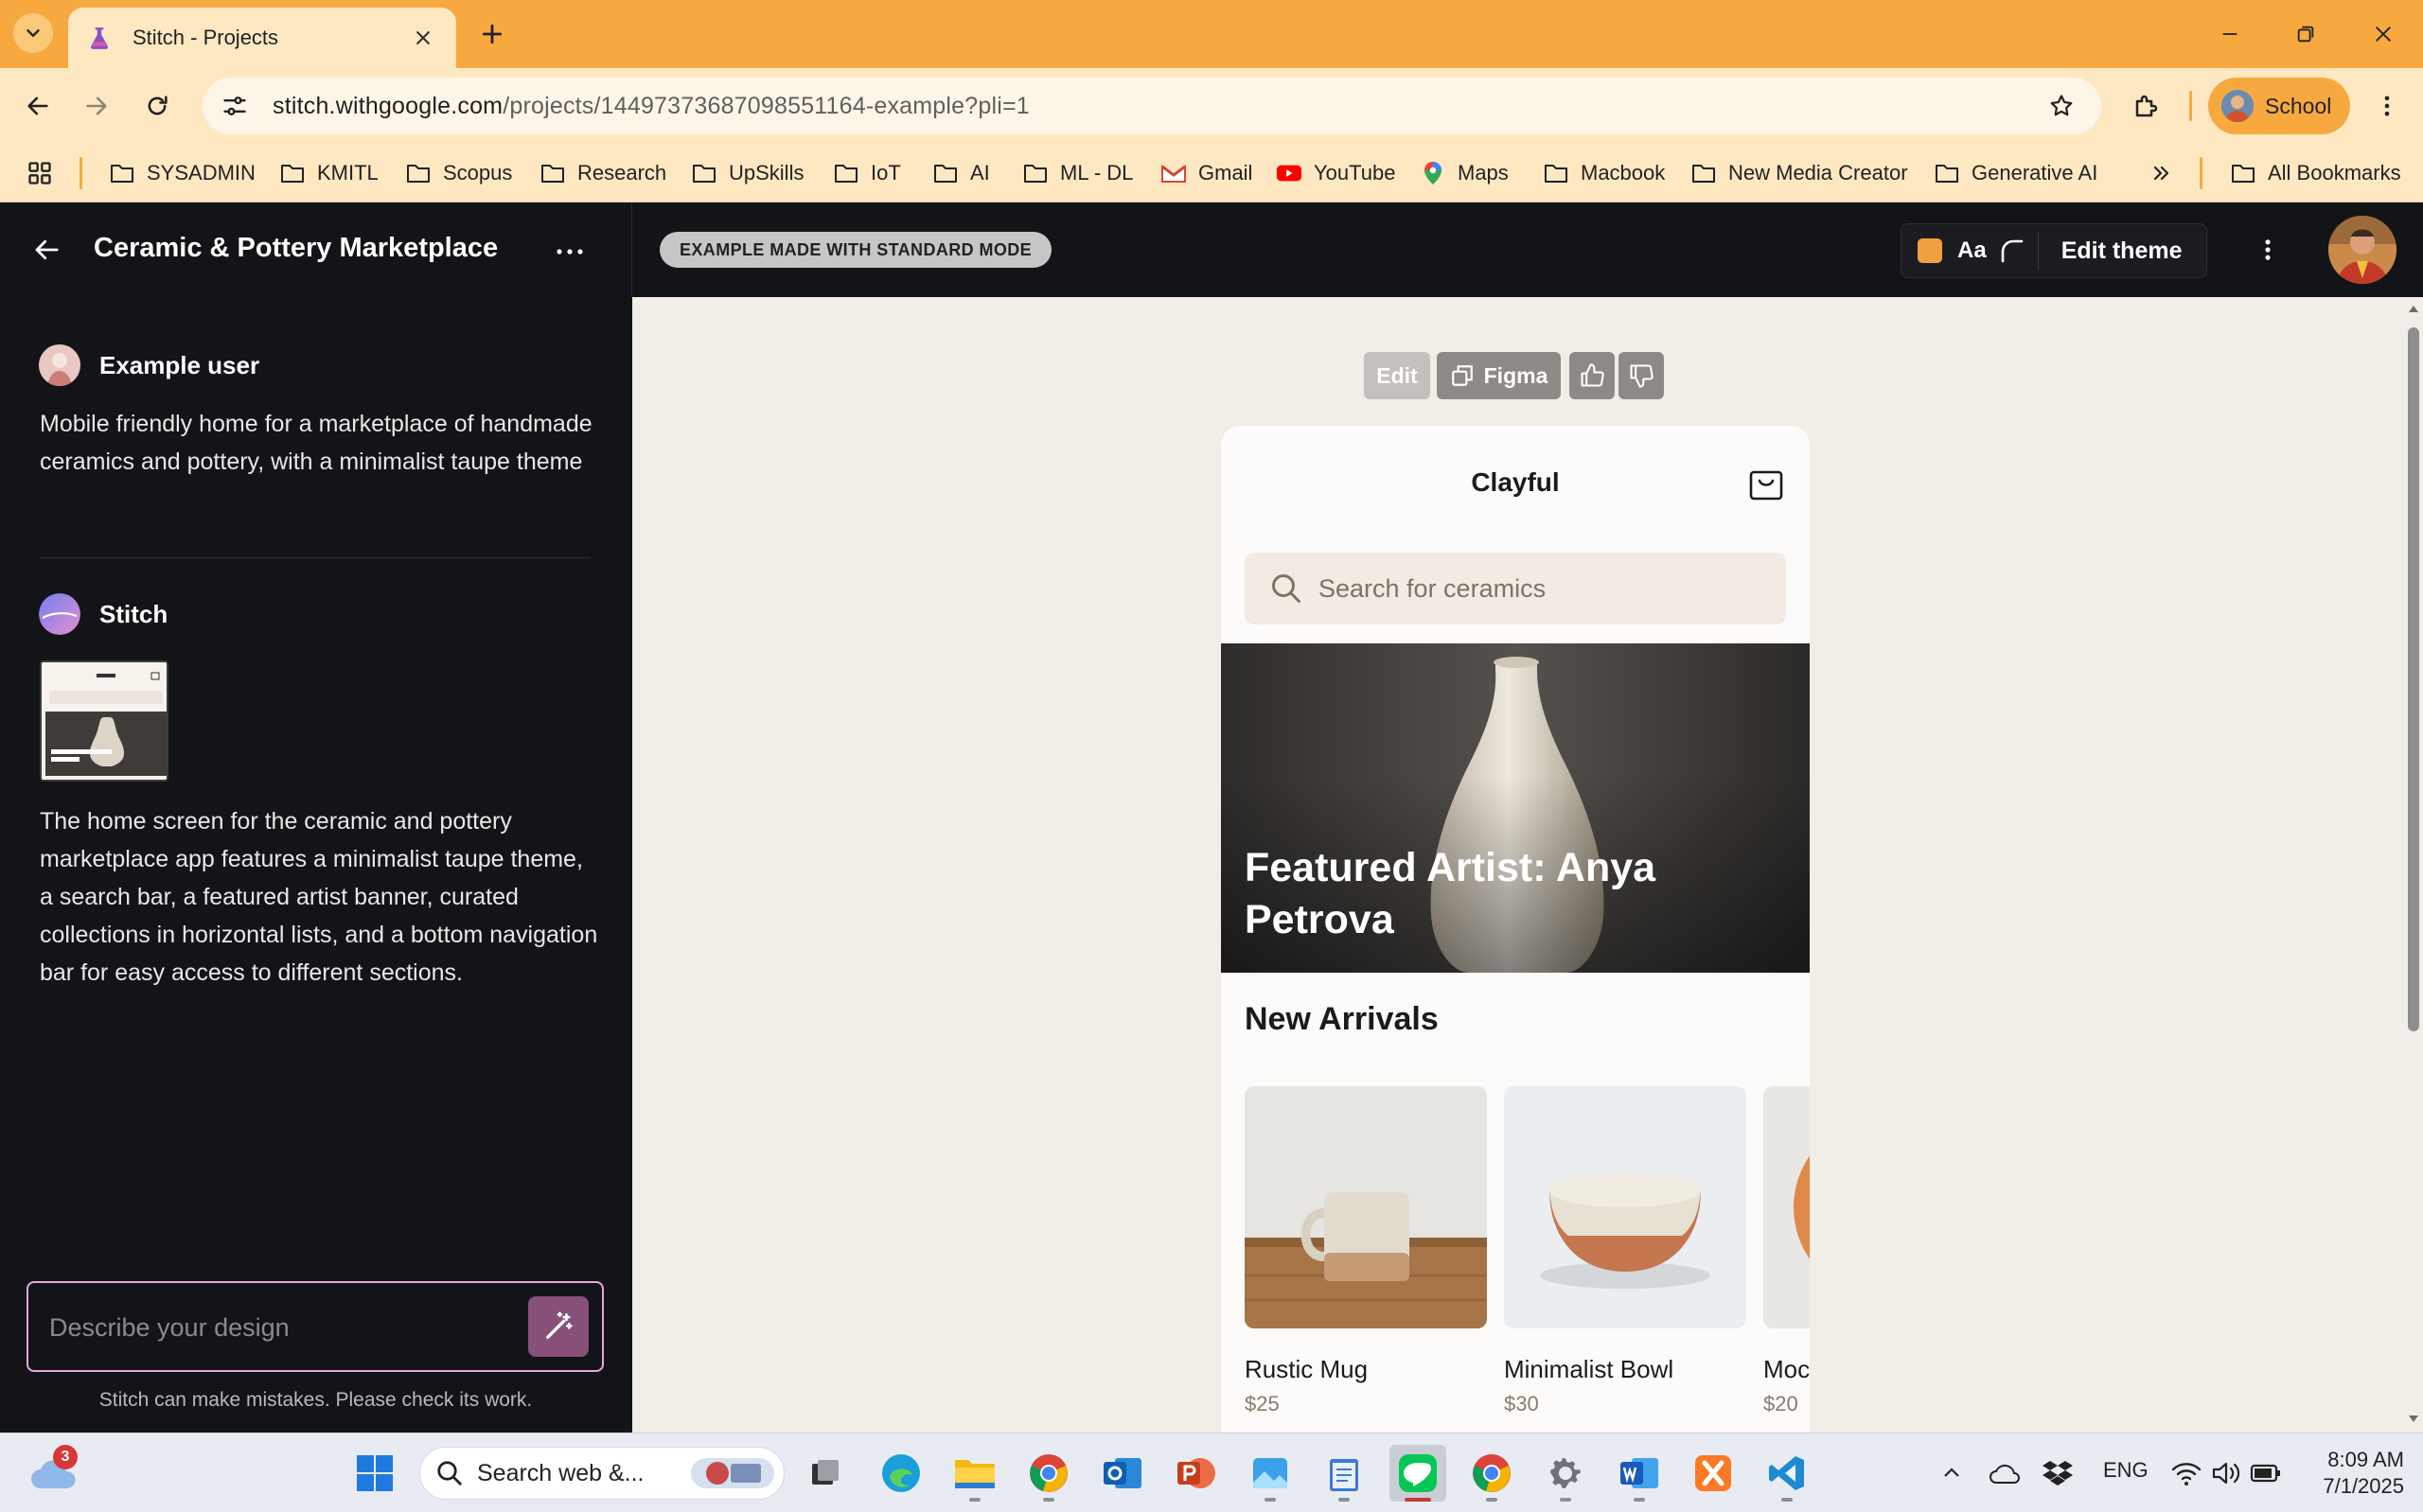 This screenshot has width=2423, height=1512. I want to click on more-bookmarks-button, so click(2161, 173).